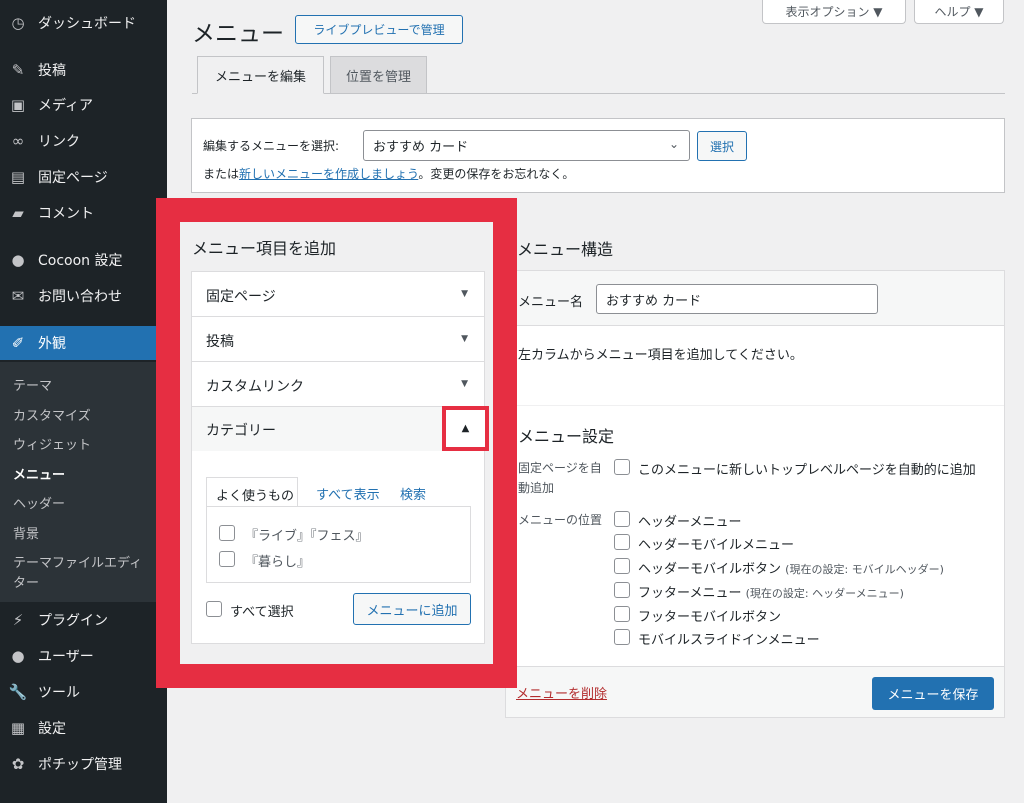  What do you see at coordinates (338, 384) in the screenshot?
I see `accordion-custom-links: カスタムリンク ▼` at bounding box center [338, 384].